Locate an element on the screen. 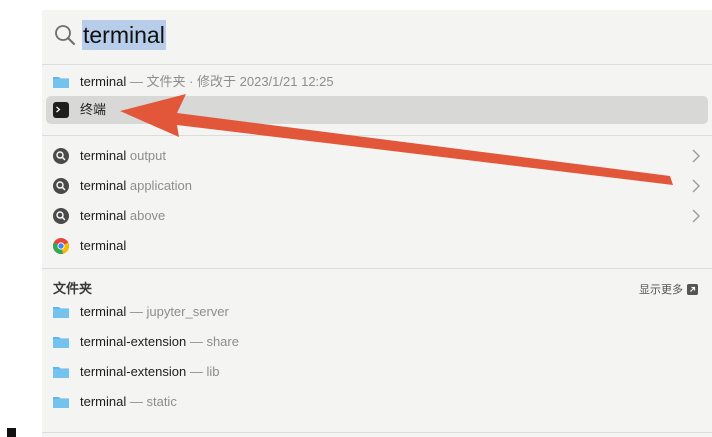  result-top-hit: terminal — 文件夹 · 修改于 2023/1/21 12:25 is located at coordinates (377, 82).